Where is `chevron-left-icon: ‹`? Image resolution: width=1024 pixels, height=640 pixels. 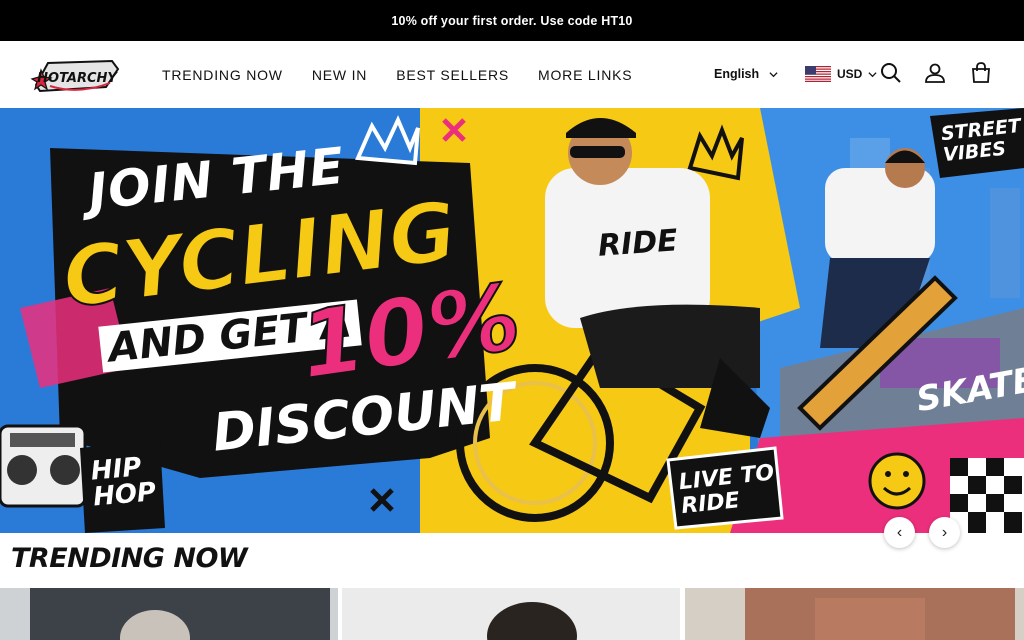 chevron-left-icon: ‹ is located at coordinates (899, 532).